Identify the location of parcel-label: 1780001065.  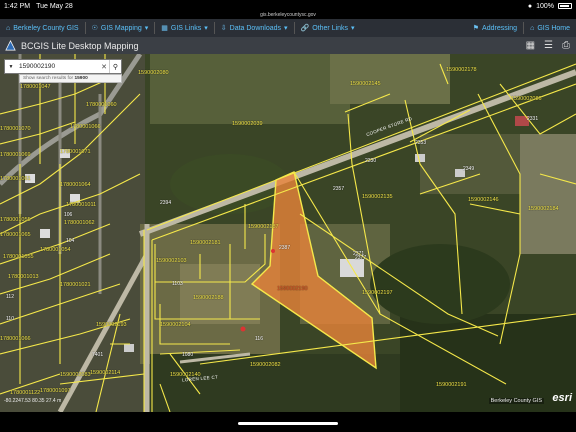
(15, 235).